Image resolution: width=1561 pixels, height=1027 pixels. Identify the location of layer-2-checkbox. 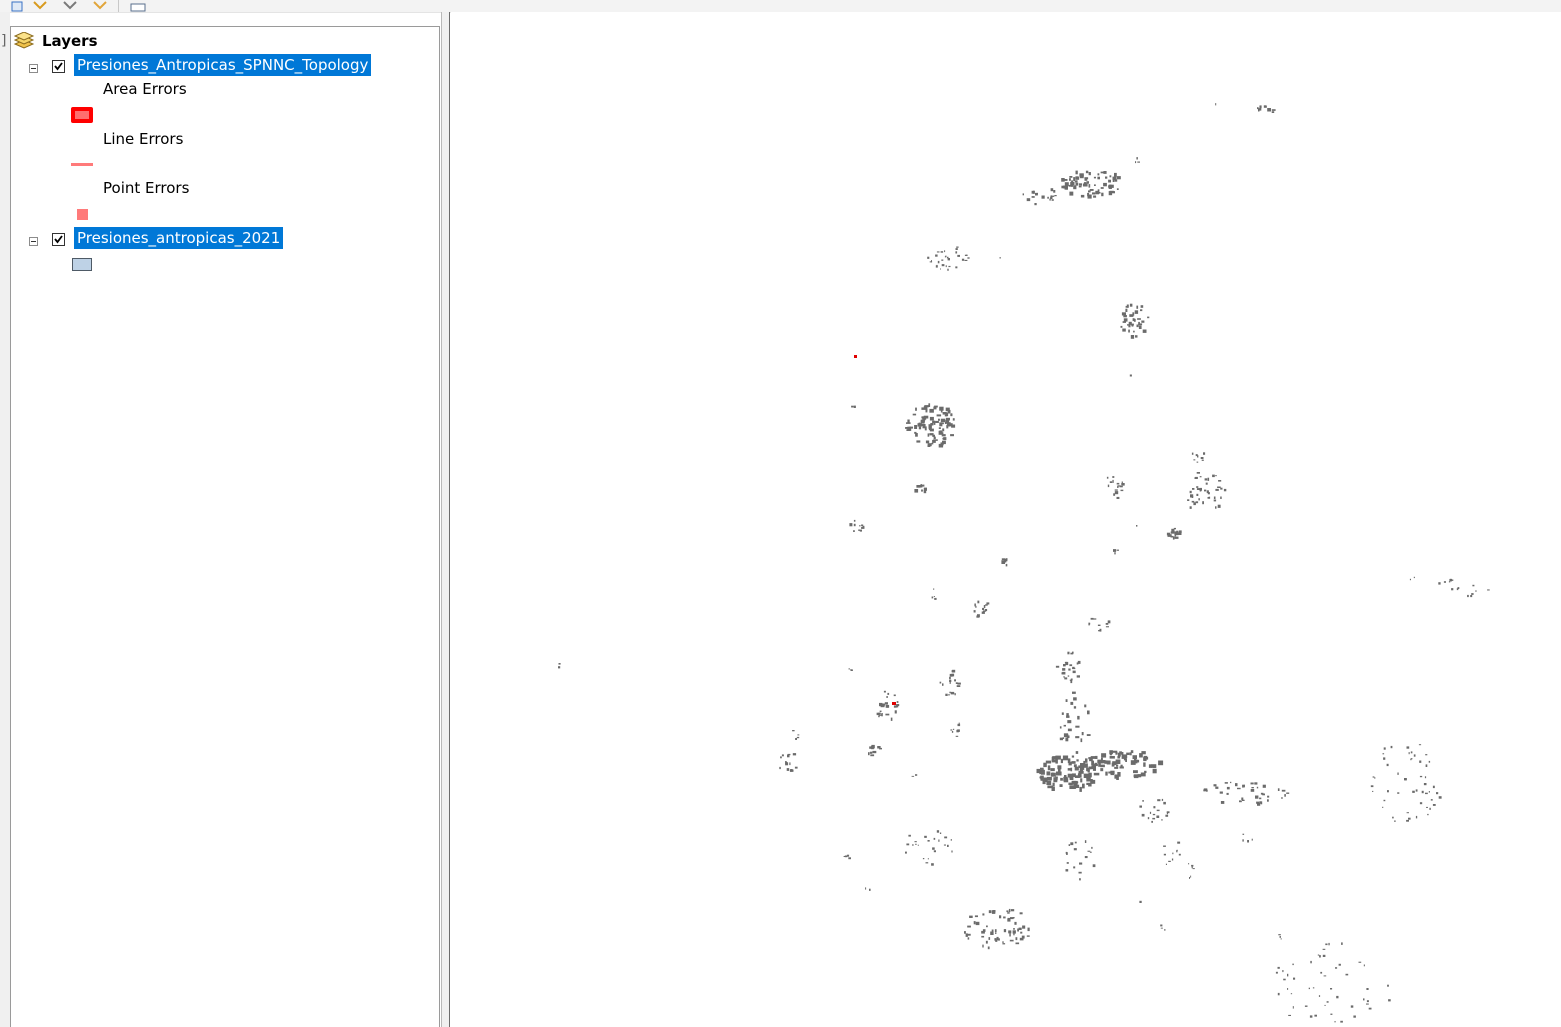
(58, 239).